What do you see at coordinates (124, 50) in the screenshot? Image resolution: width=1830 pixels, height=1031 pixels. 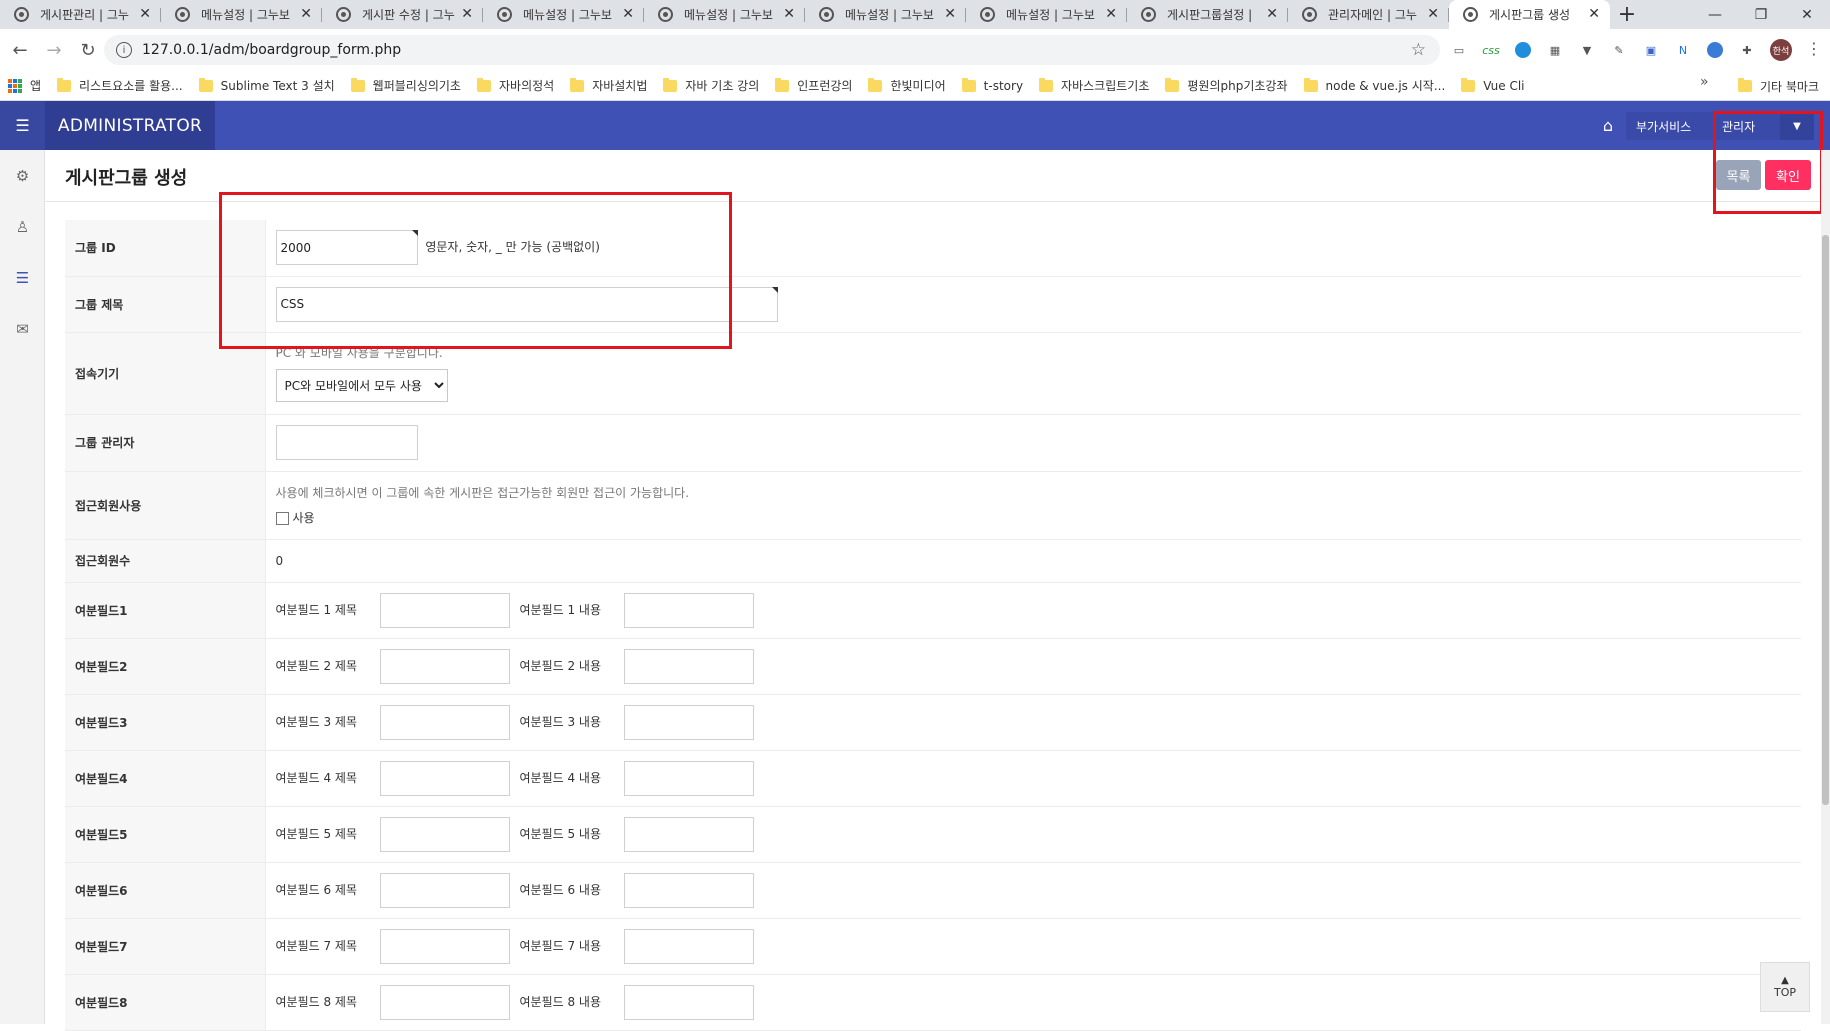 I see `info-icon: i` at bounding box center [124, 50].